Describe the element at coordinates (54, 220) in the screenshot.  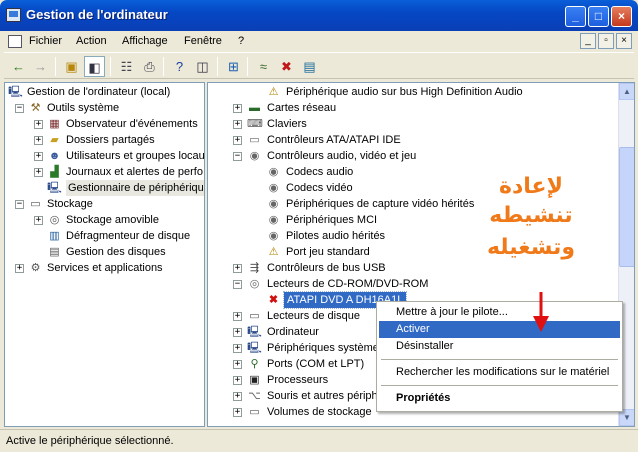
I see `removable-storage-icon: ◎` at that location.